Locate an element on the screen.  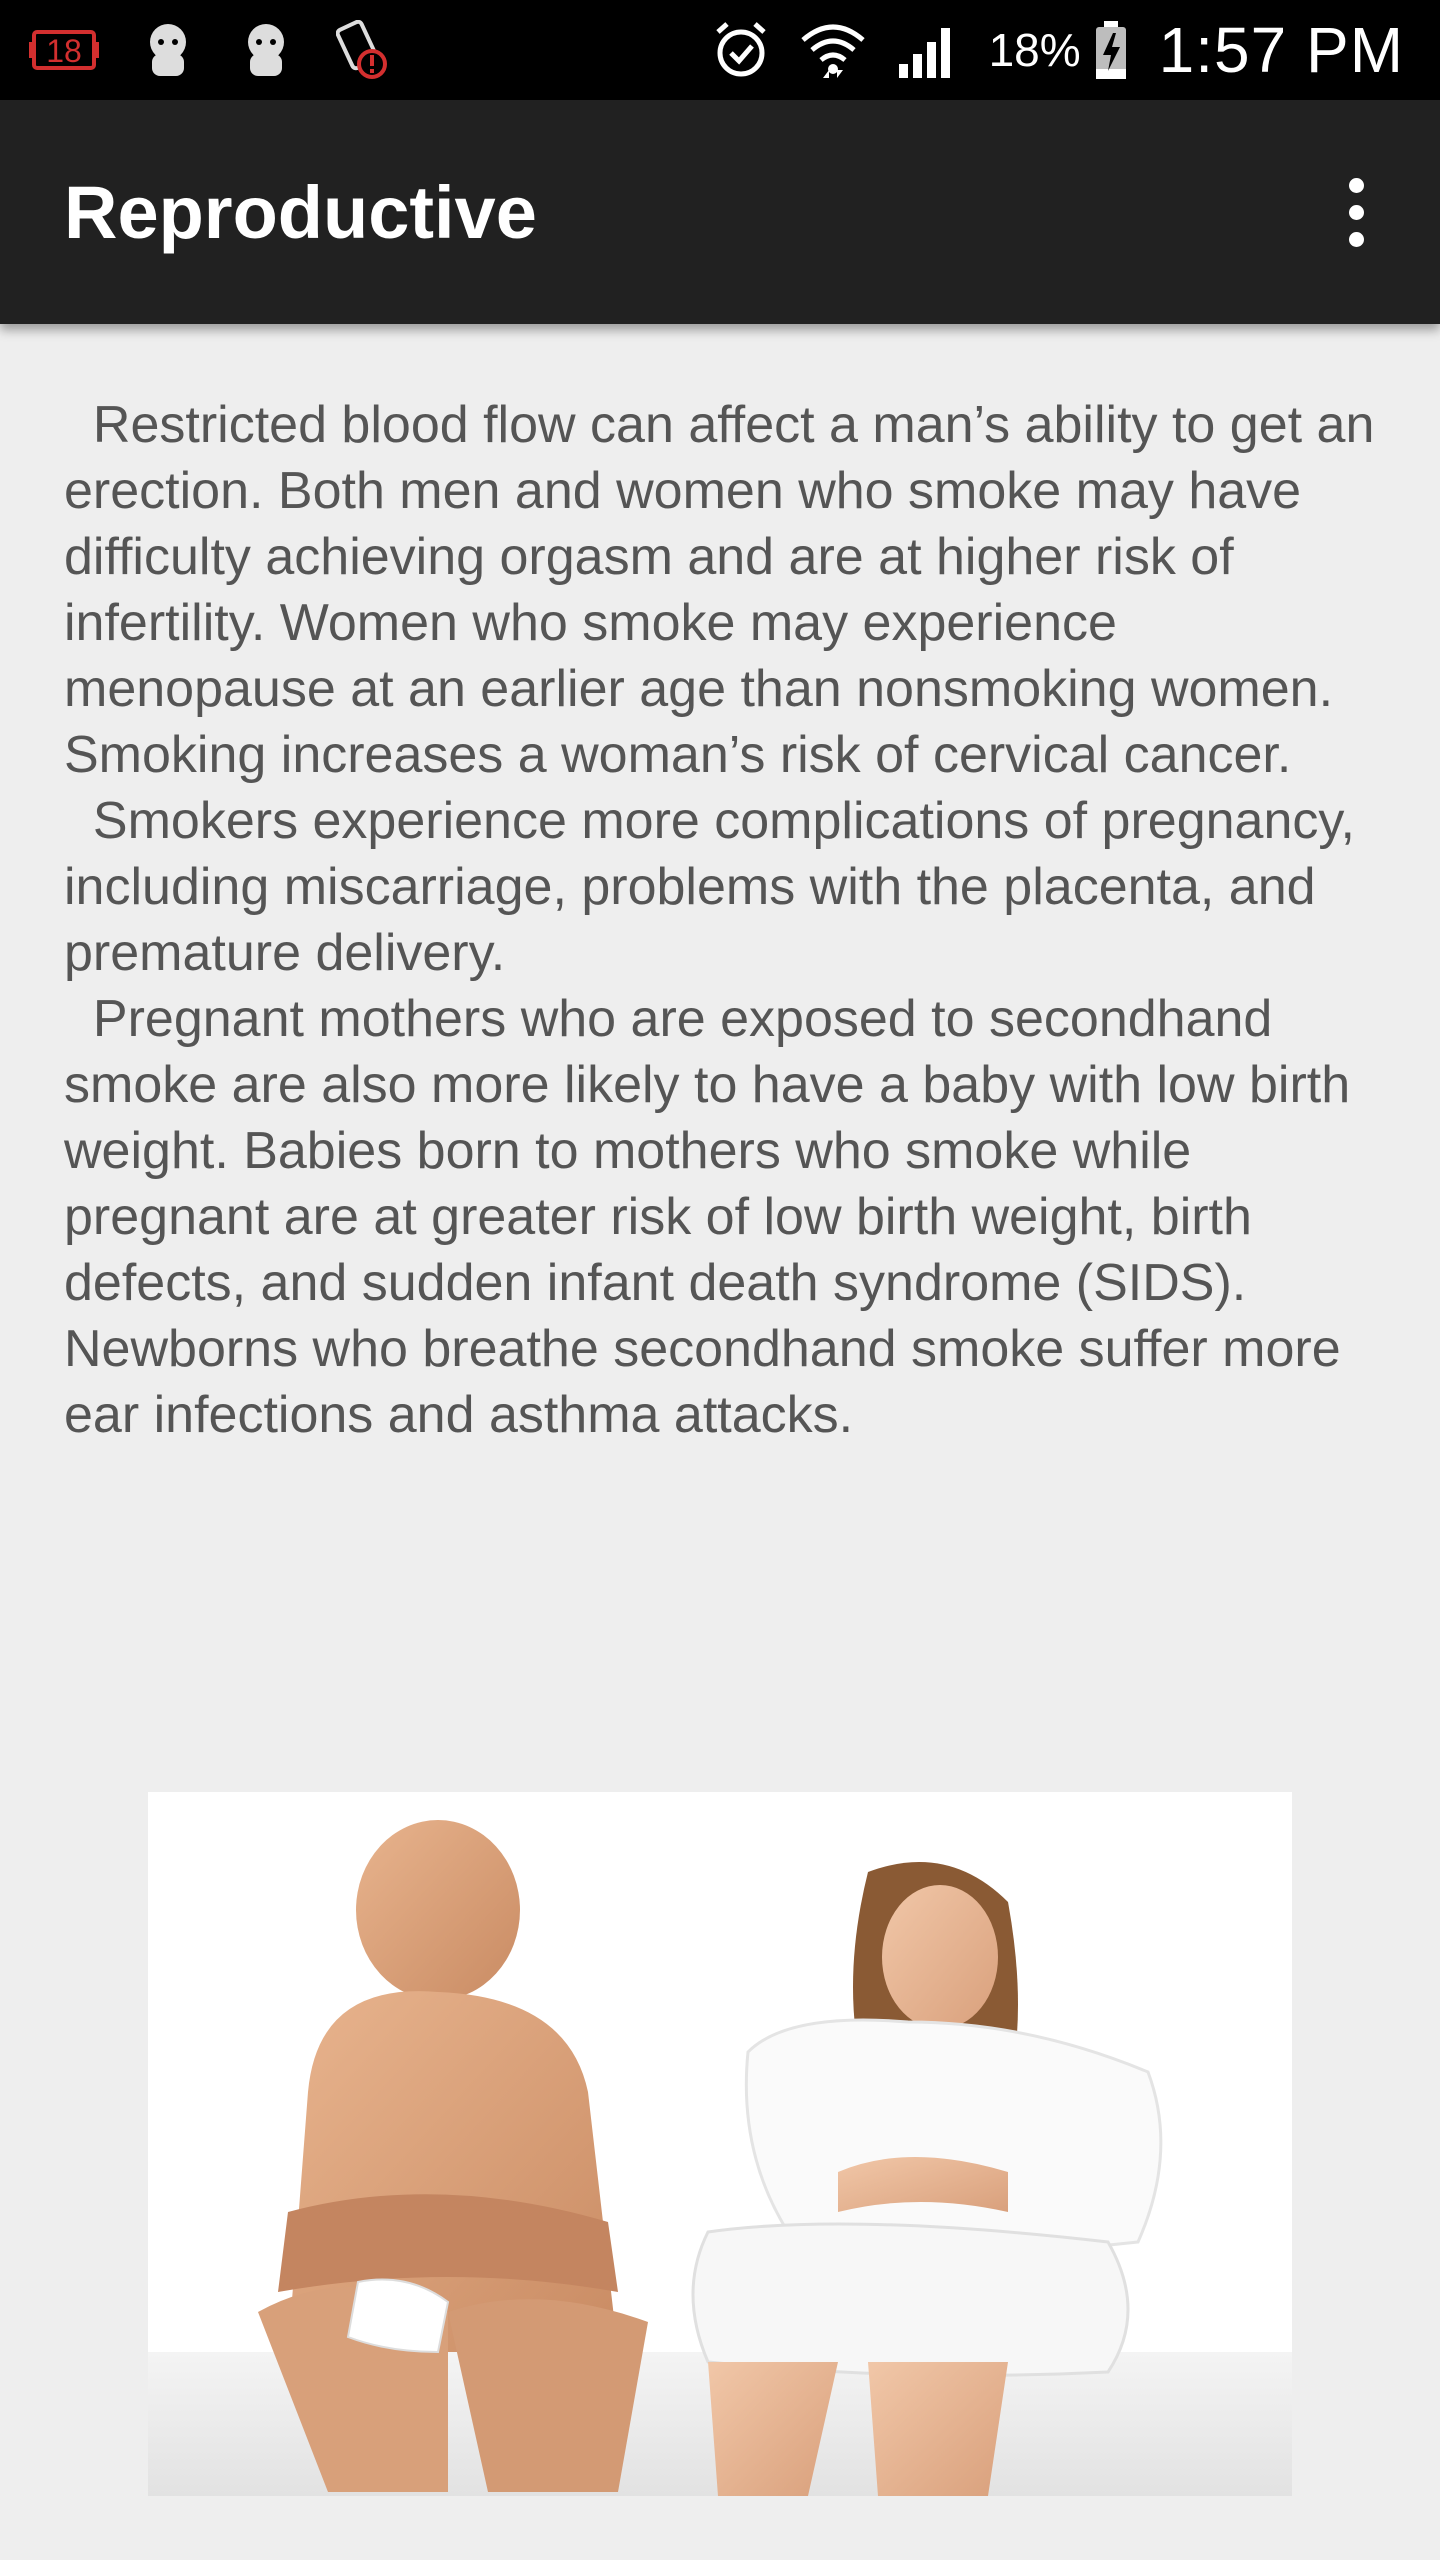
status-notifications: 18 is located at coordinates (211, 50).